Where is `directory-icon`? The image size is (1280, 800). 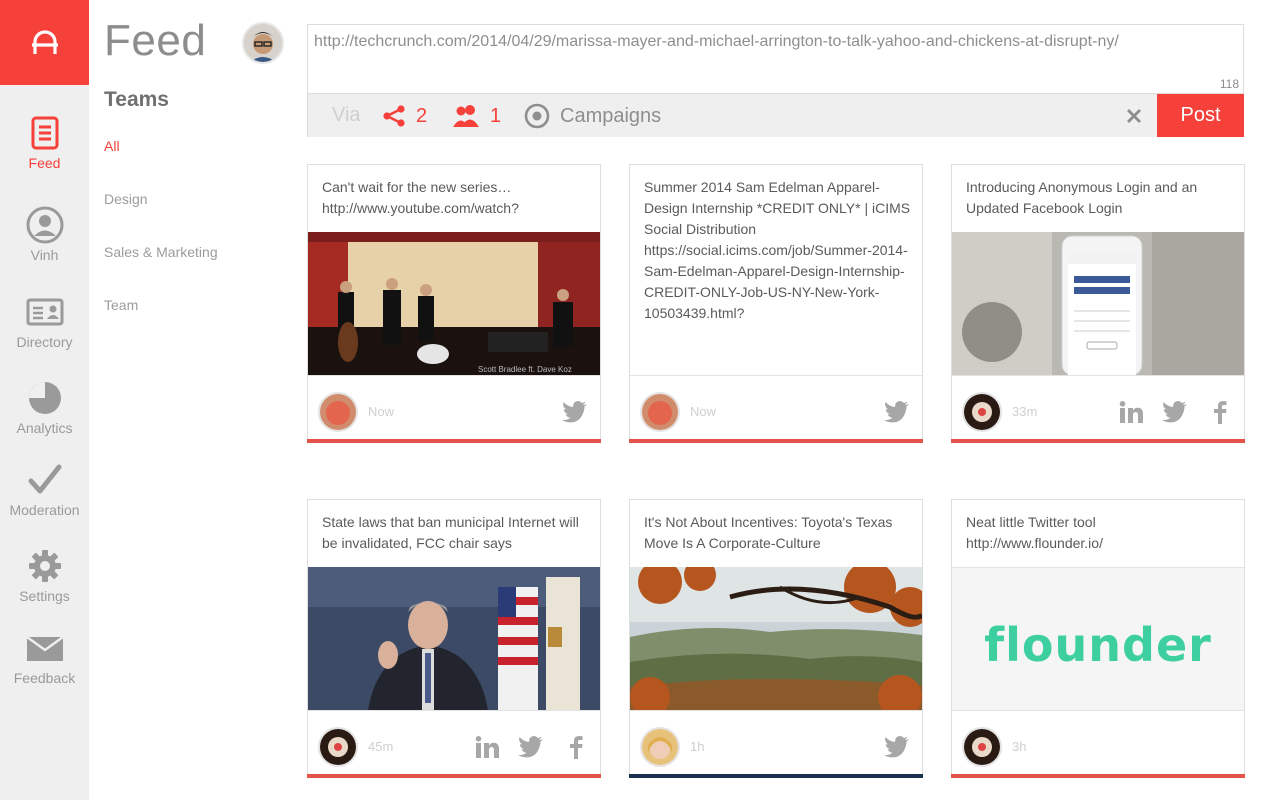
directory-icon is located at coordinates (45, 312).